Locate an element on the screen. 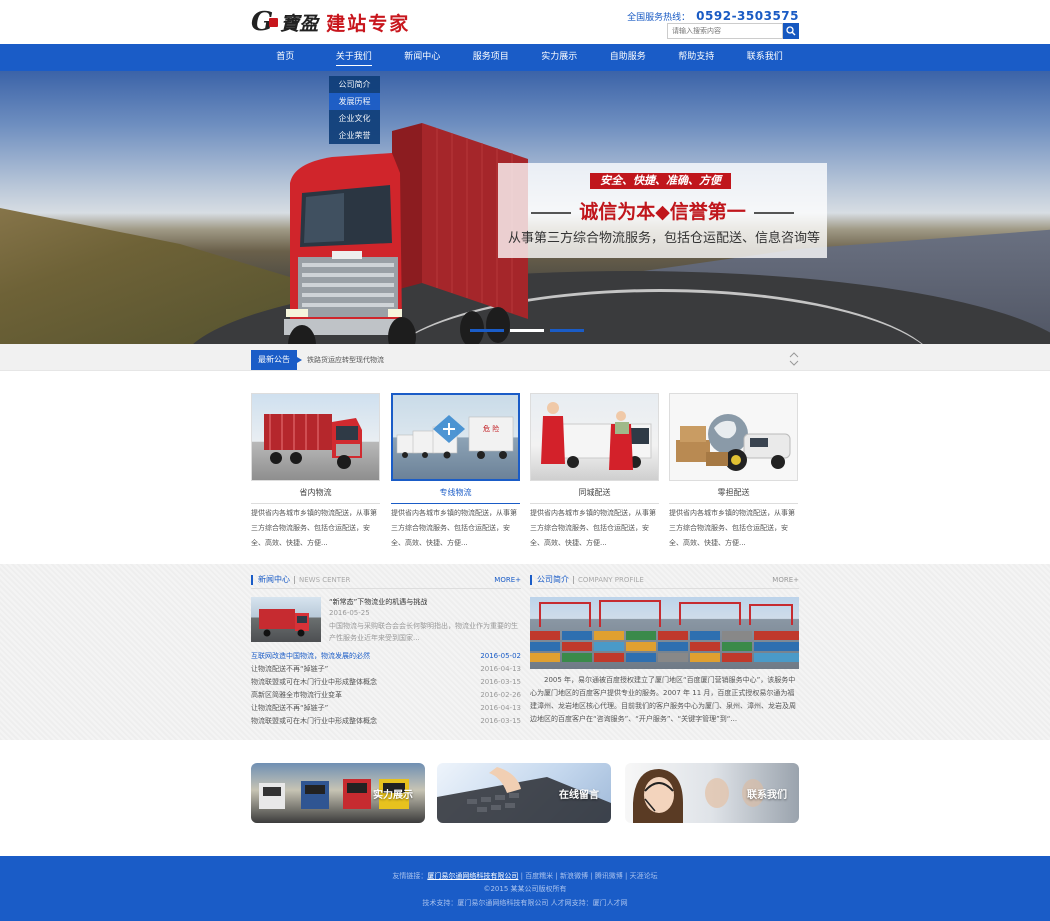 The image size is (1050, 921). logo-seal-icon is located at coordinates (274, 22).